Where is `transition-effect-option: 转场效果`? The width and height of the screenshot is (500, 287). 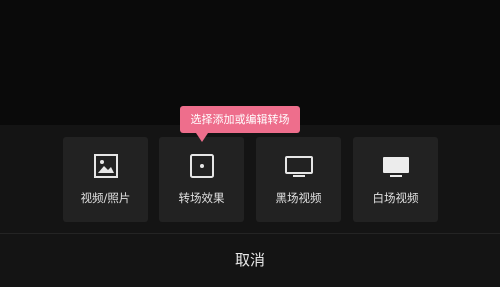 transition-effect-option: 转场效果 is located at coordinates (201, 179).